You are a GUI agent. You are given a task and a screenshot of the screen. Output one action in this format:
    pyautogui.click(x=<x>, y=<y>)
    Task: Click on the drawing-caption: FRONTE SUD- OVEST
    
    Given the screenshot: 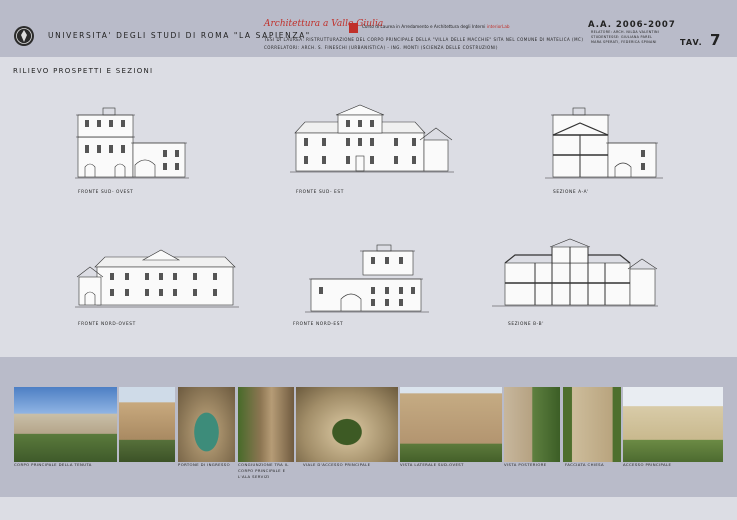 What is the action you would take?
    pyautogui.click(x=106, y=192)
    